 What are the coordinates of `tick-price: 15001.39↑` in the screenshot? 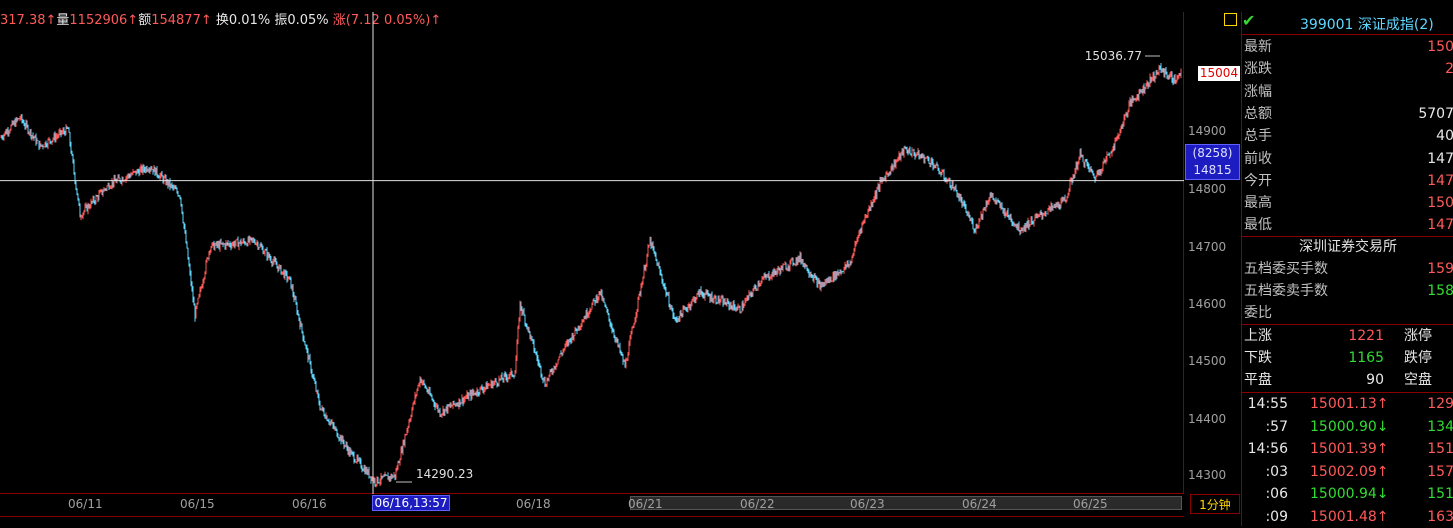 It's located at (1349, 449).